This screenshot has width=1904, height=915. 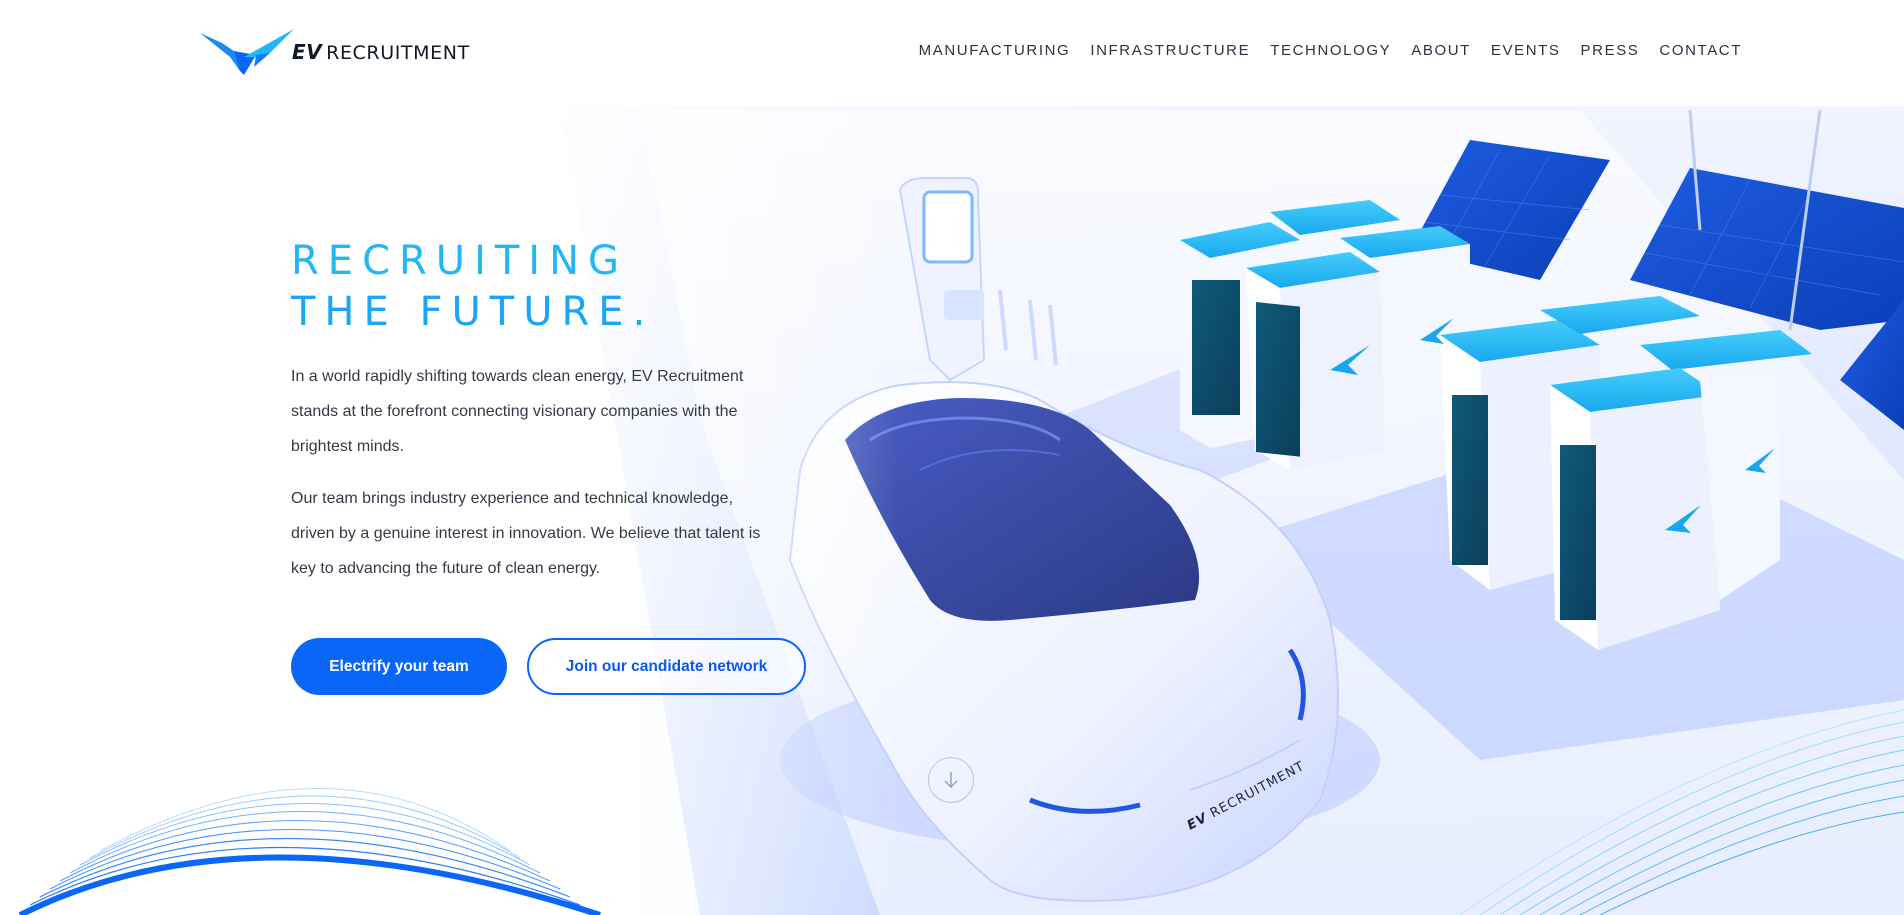 What do you see at coordinates (666, 666) in the screenshot?
I see `join-candidate-network-button: Join our candidate network` at bounding box center [666, 666].